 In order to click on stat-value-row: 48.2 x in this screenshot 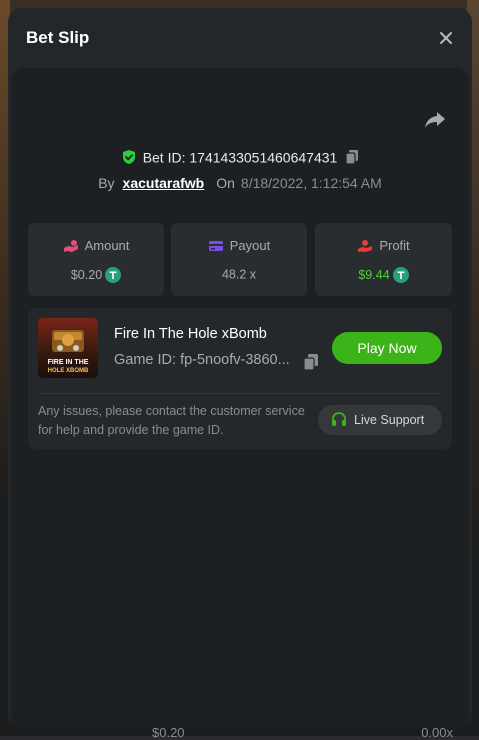, I will do `click(239, 274)`.